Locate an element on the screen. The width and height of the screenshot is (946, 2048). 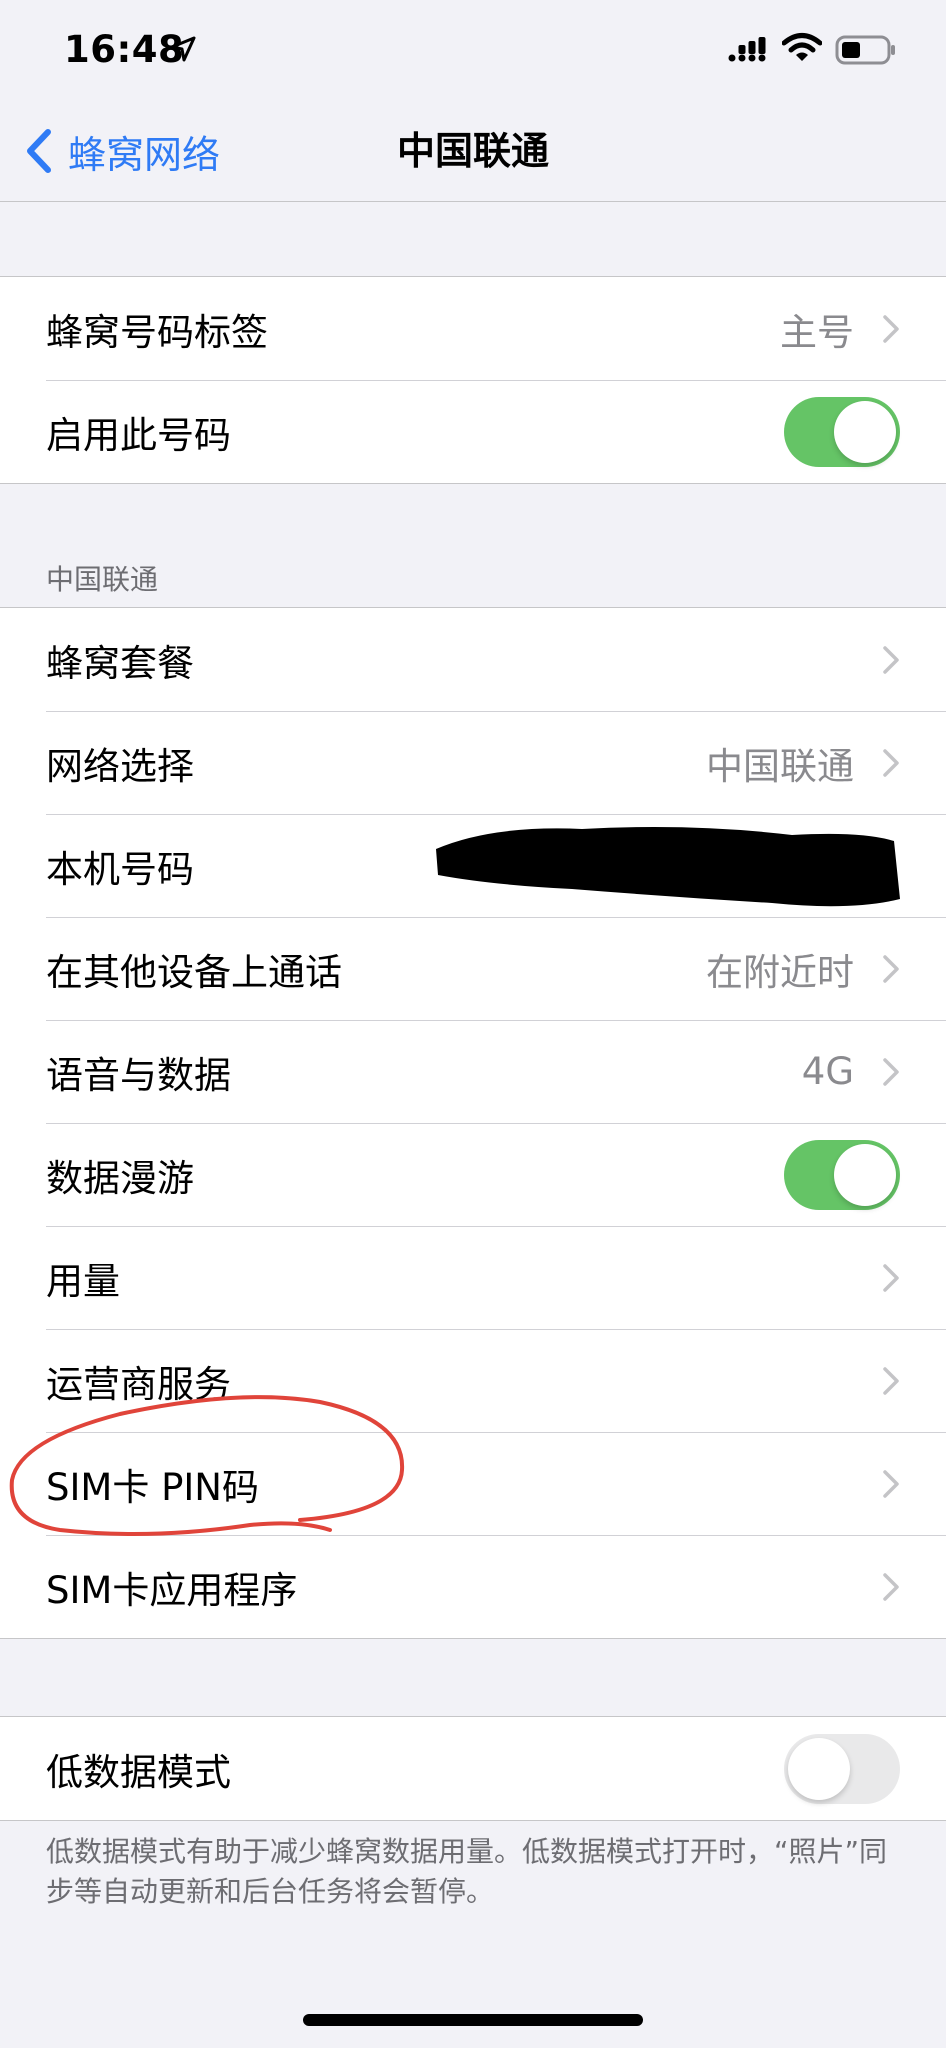
row-label: 数据漫游 is located at coordinates (120, 1178).